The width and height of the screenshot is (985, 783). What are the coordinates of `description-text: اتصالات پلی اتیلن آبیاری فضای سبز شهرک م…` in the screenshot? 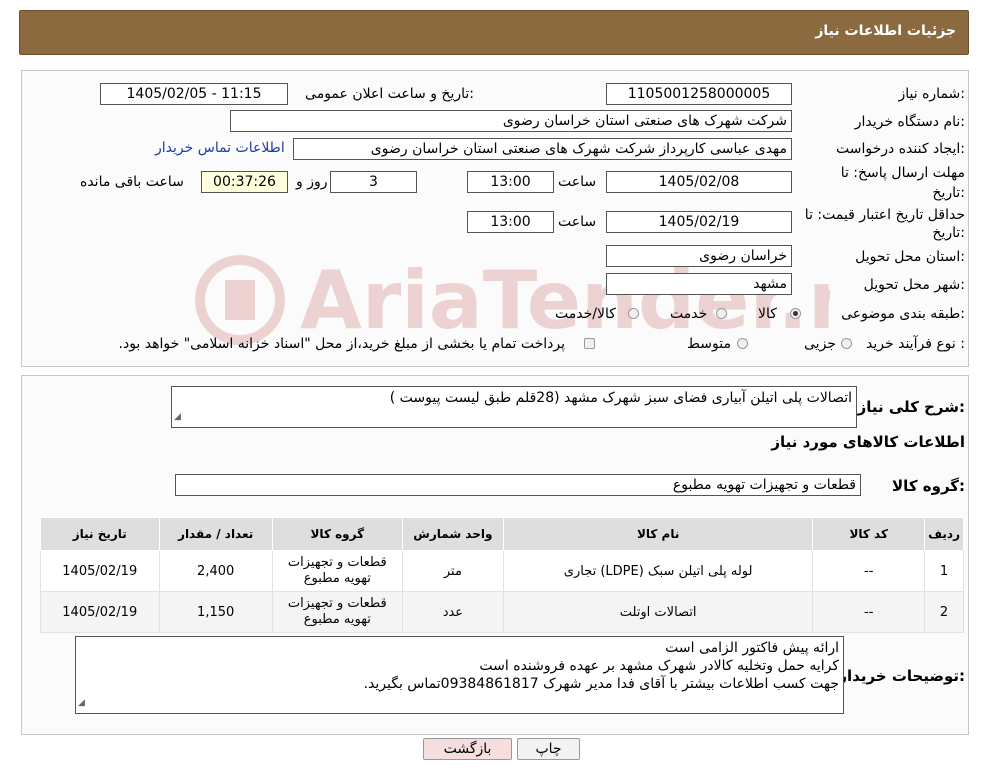 It's located at (620, 398).